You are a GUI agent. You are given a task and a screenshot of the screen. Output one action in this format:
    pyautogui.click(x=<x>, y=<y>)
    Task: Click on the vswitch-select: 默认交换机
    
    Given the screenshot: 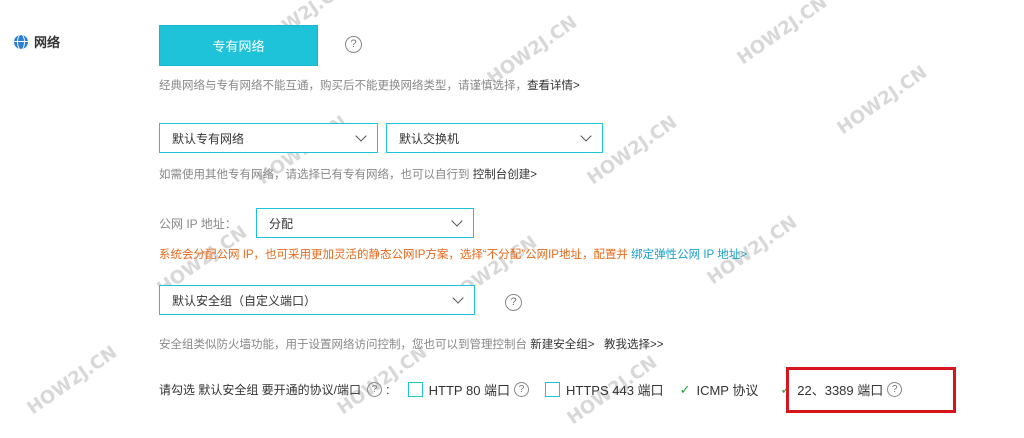 What is the action you would take?
    pyautogui.click(x=494, y=138)
    